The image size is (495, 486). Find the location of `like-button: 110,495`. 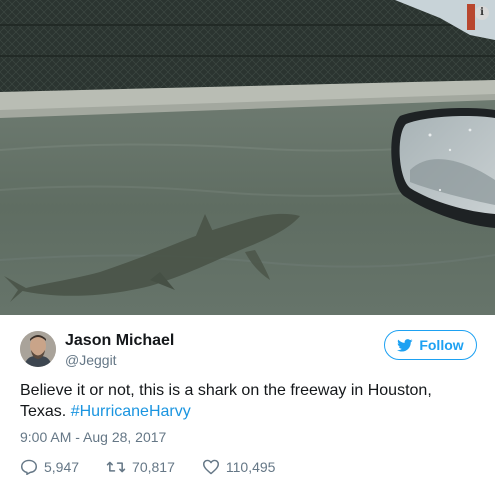

like-button: 110,495 is located at coordinates (239, 467).